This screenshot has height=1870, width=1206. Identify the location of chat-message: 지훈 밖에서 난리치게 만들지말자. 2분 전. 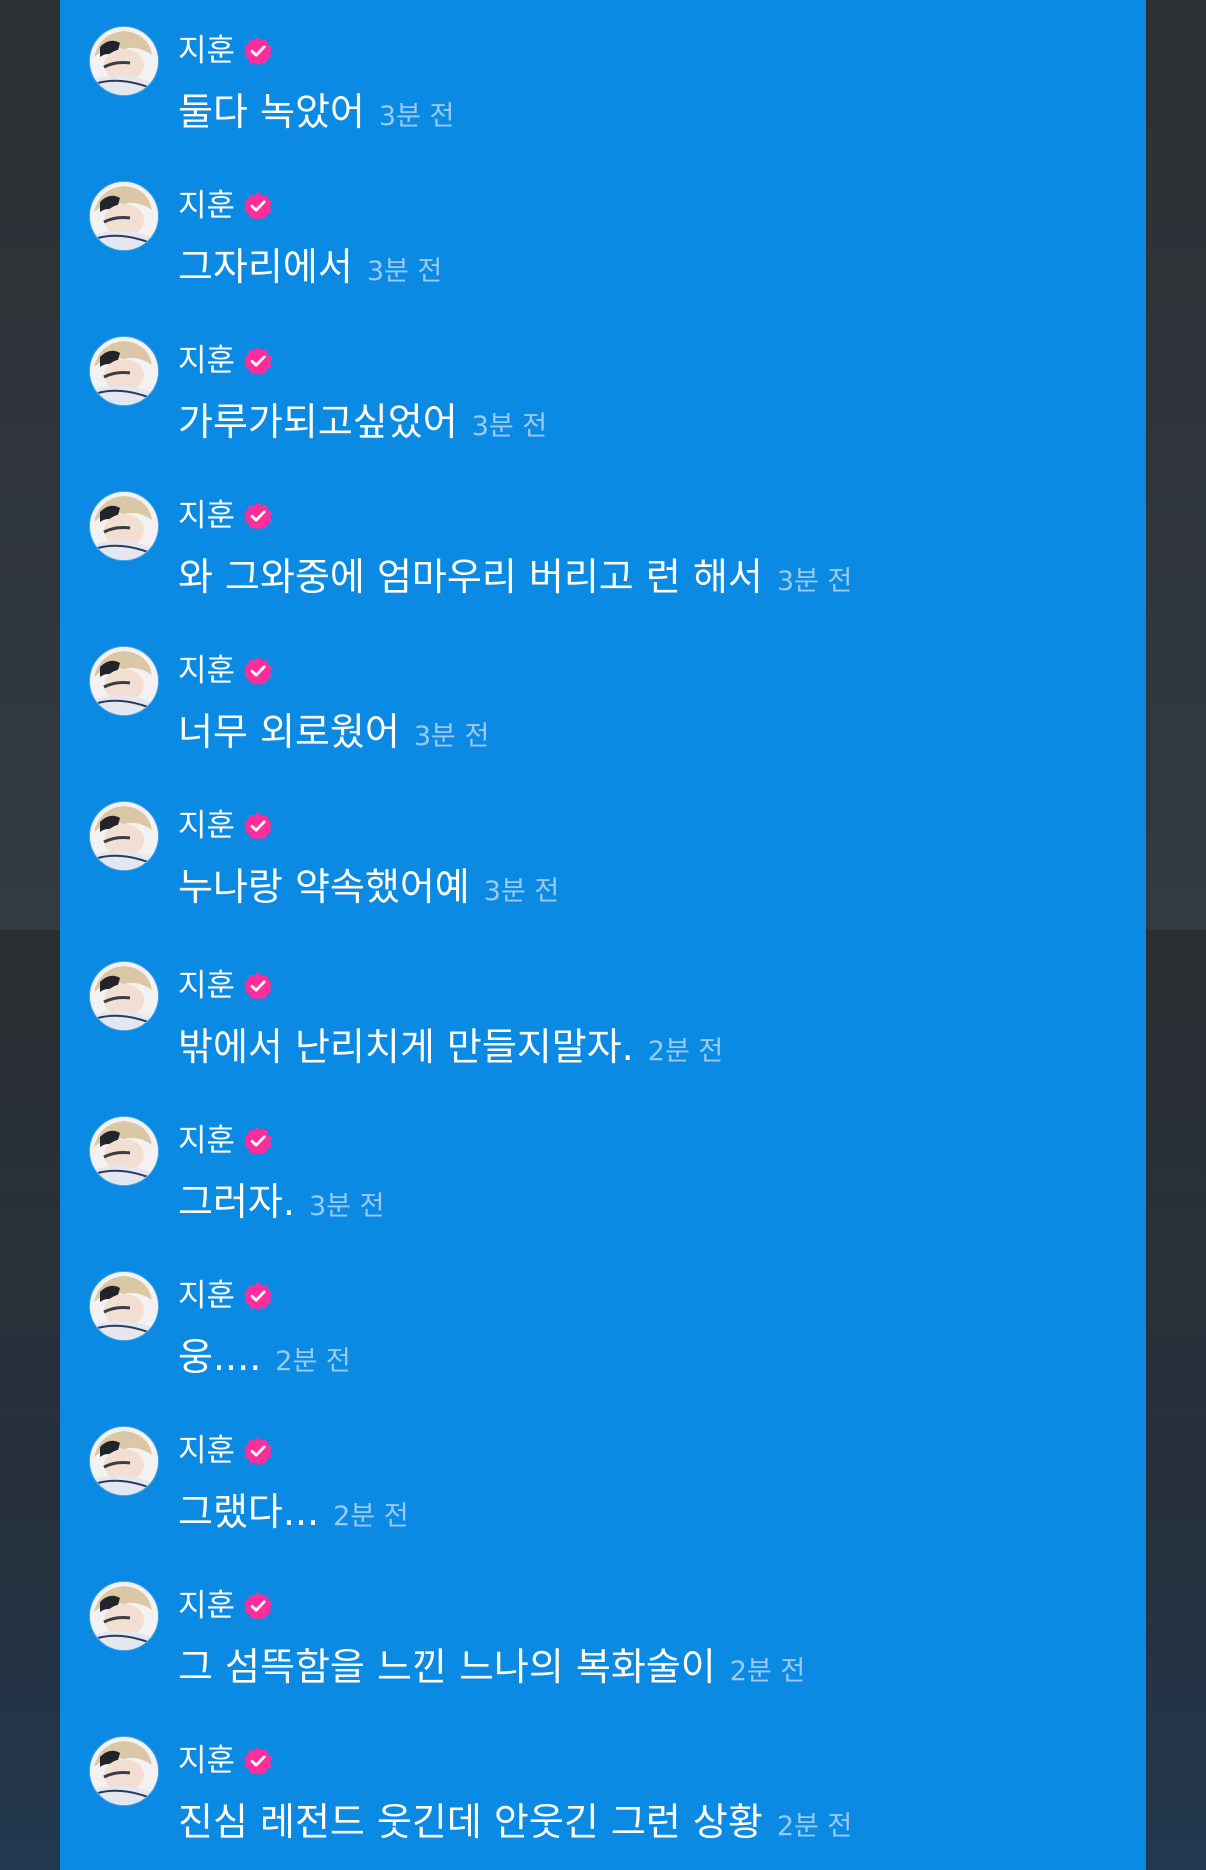
(610, 1037).